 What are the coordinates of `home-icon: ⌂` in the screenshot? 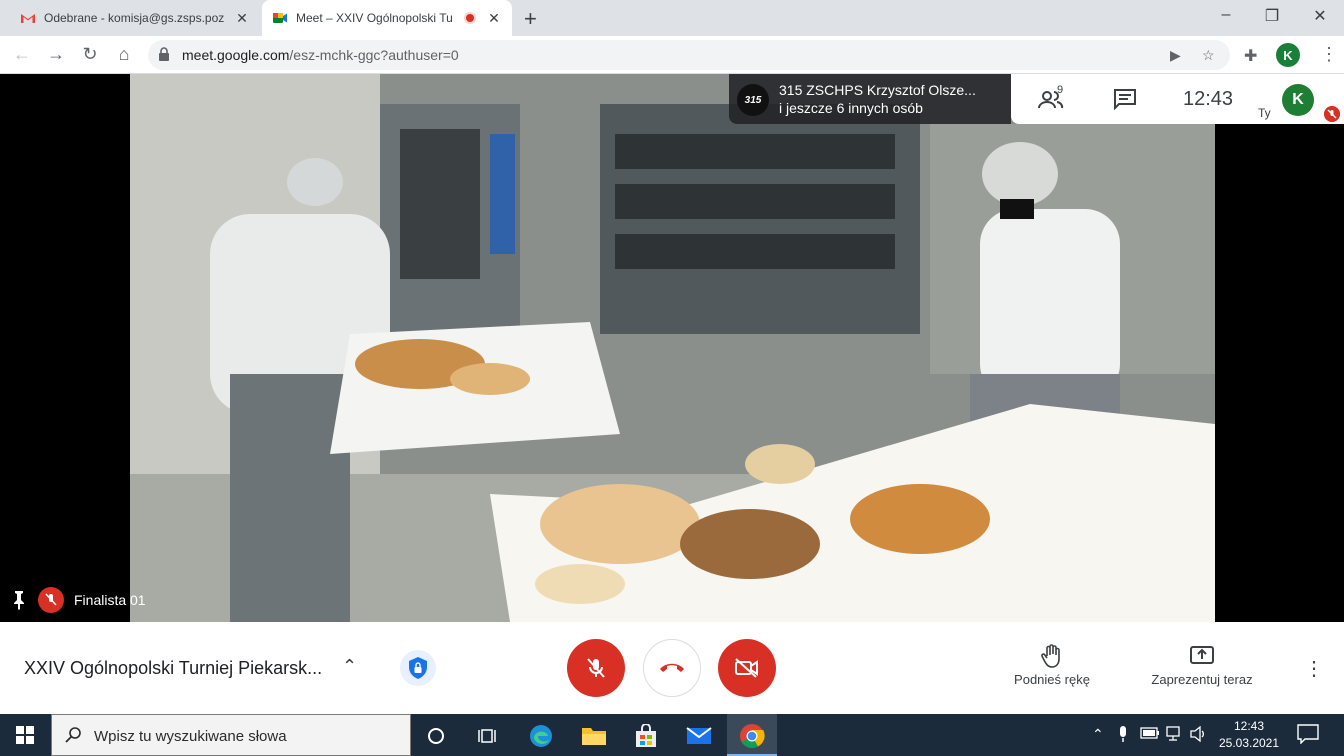 It's located at (124, 54).